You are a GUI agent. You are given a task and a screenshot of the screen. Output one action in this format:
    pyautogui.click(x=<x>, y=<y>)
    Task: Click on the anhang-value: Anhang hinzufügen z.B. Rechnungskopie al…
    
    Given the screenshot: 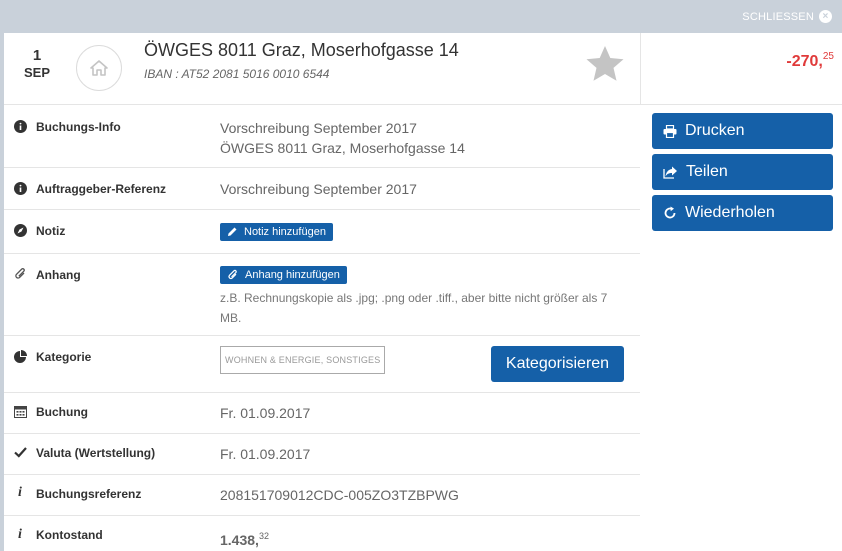 What is the action you would take?
    pyautogui.click(x=420, y=297)
    